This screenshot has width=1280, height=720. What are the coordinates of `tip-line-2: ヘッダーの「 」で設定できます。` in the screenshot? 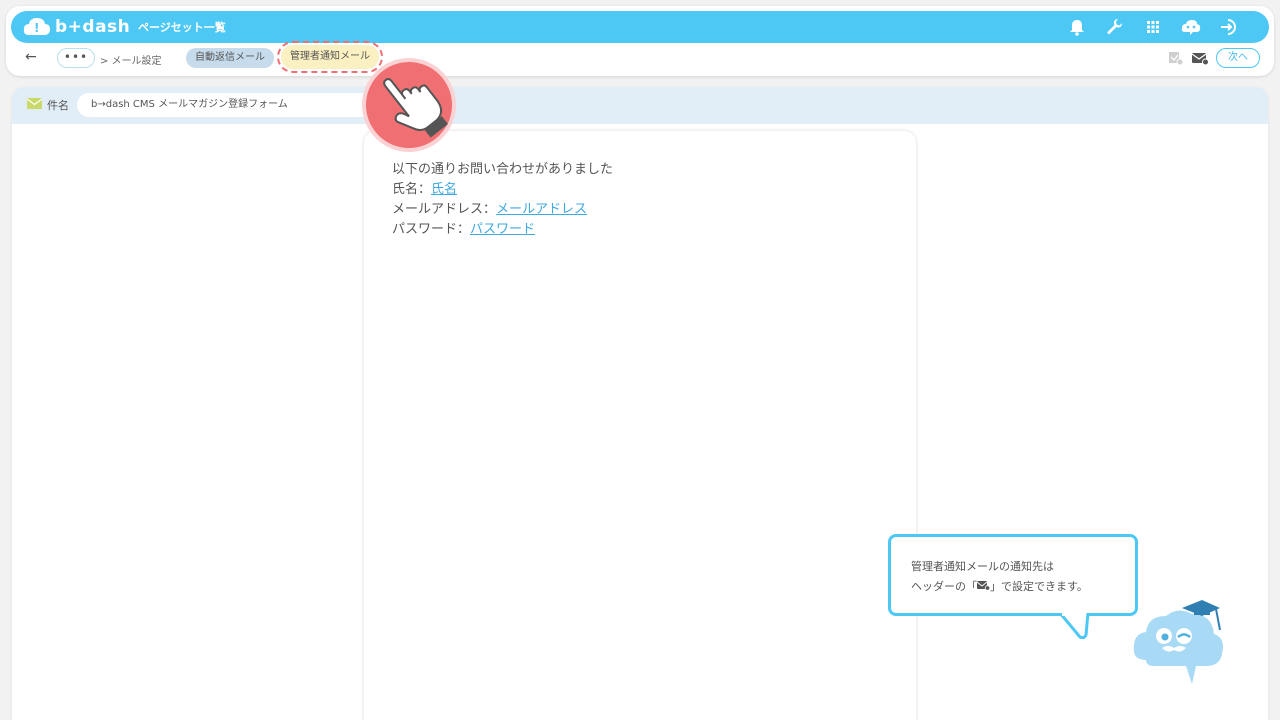 It's located at (999, 587).